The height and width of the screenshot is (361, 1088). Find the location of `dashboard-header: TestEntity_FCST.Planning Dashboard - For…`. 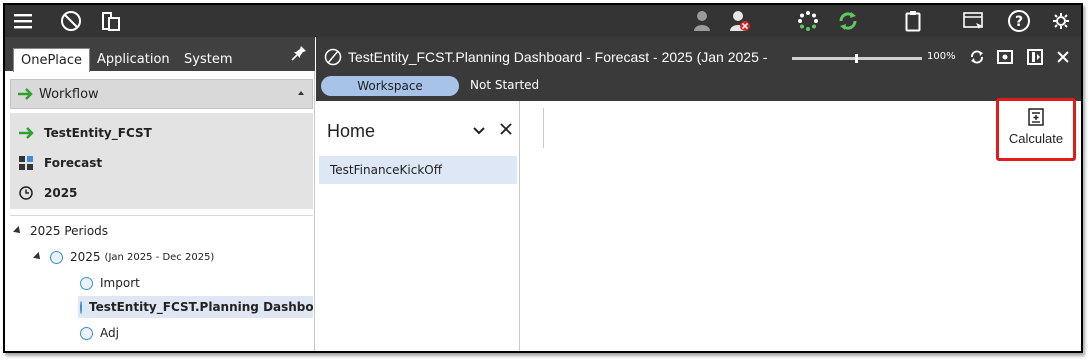

dashboard-header: TestEntity_FCST.Planning Dashboard - For… is located at coordinates (698, 69).